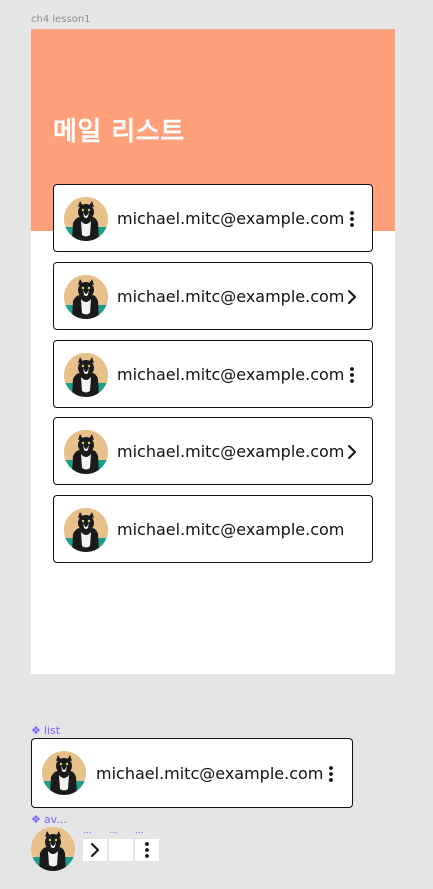 The height and width of the screenshot is (889, 433). What do you see at coordinates (119, 132) in the screenshot?
I see `page-title: 메일 리스트` at bounding box center [119, 132].